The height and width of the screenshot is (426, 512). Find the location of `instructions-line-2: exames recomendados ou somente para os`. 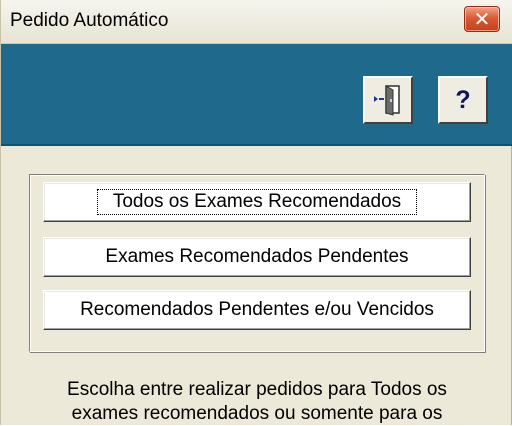

instructions-line-2: exames recomendados ou somente para os is located at coordinates (257, 413).